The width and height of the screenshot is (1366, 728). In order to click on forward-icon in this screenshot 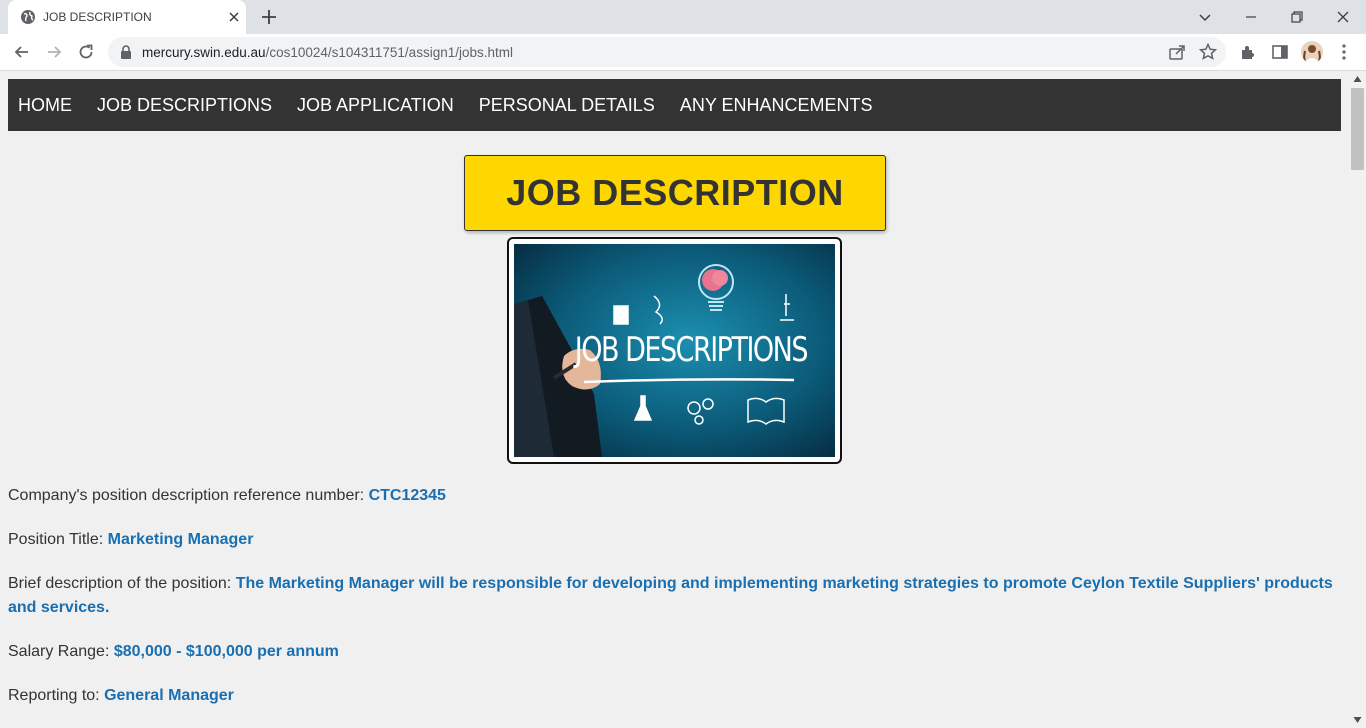, I will do `click(54, 52)`.